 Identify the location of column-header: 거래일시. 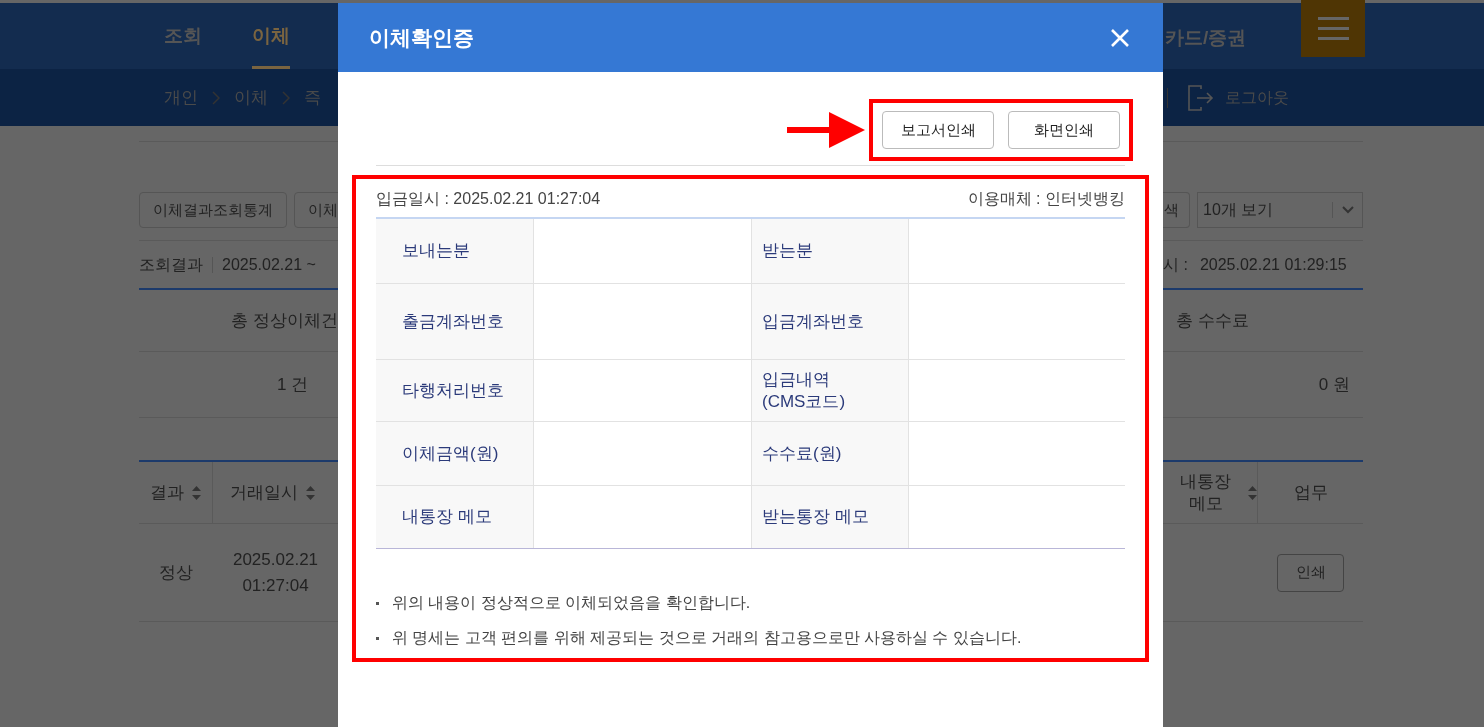
(264, 492).